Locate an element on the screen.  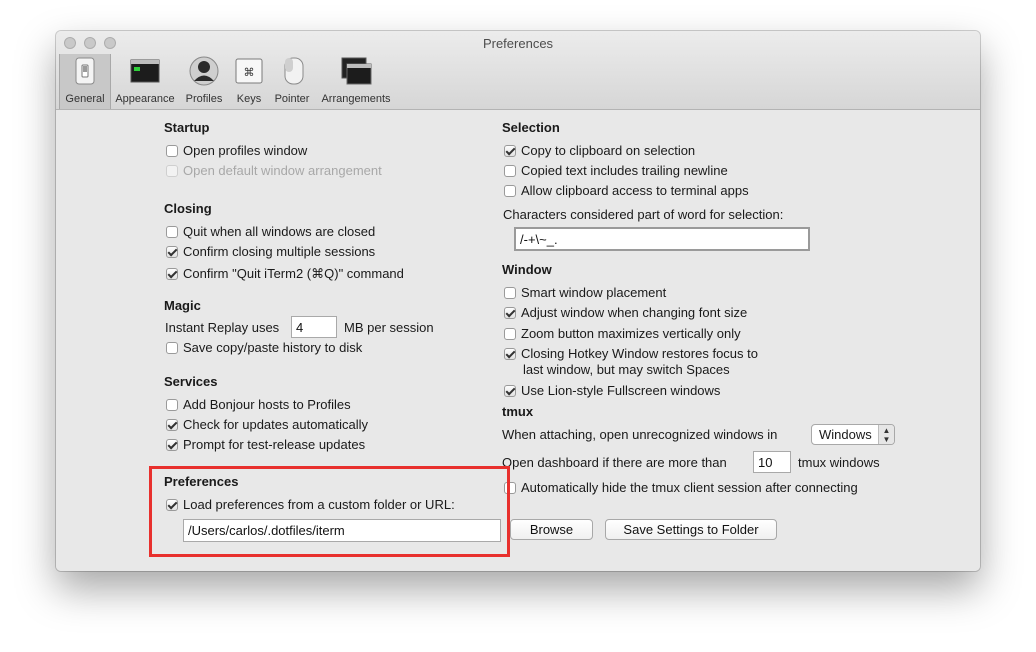
hotkey-restore-line2: last window, but may switch Spaces is located at coordinates (626, 369).